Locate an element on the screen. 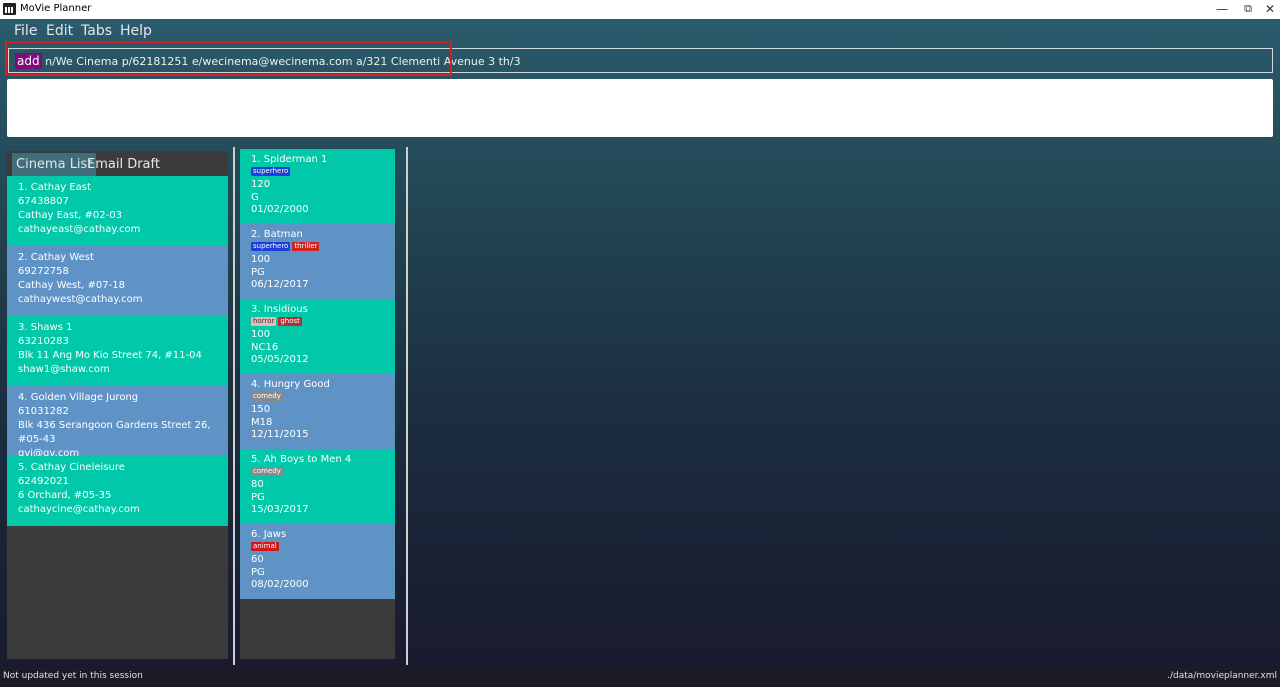  movie-date: 01/02/2000 is located at coordinates (280, 209).